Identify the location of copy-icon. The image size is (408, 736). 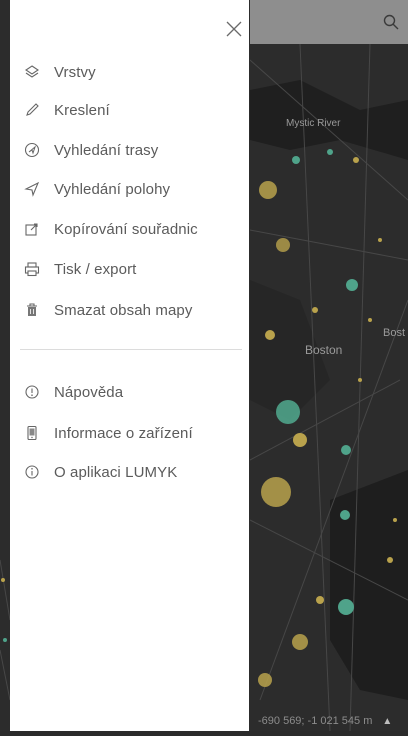
(32, 229).